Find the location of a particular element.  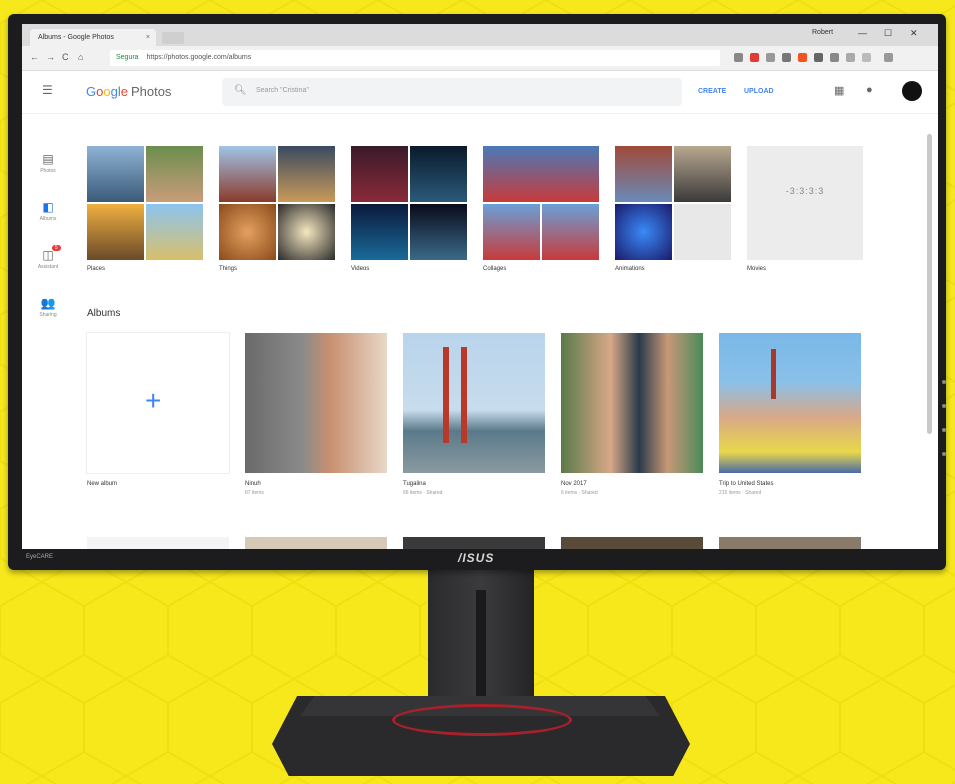

plus-icon: + is located at coordinates (153, 400).